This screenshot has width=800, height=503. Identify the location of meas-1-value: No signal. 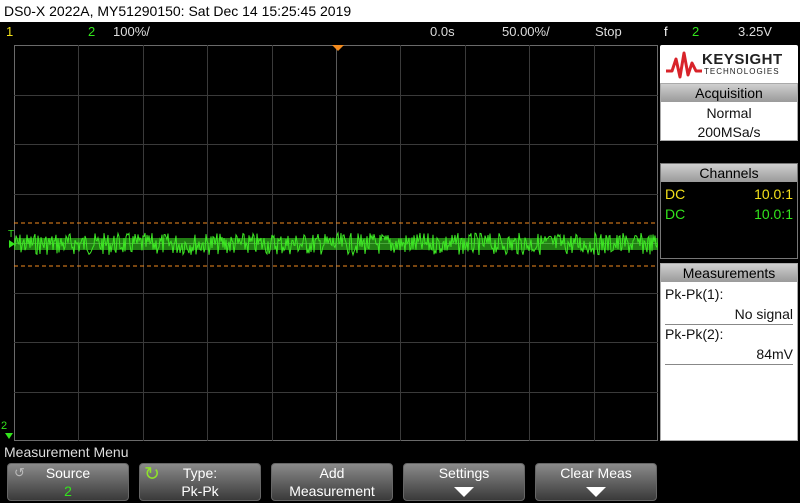
(763, 314).